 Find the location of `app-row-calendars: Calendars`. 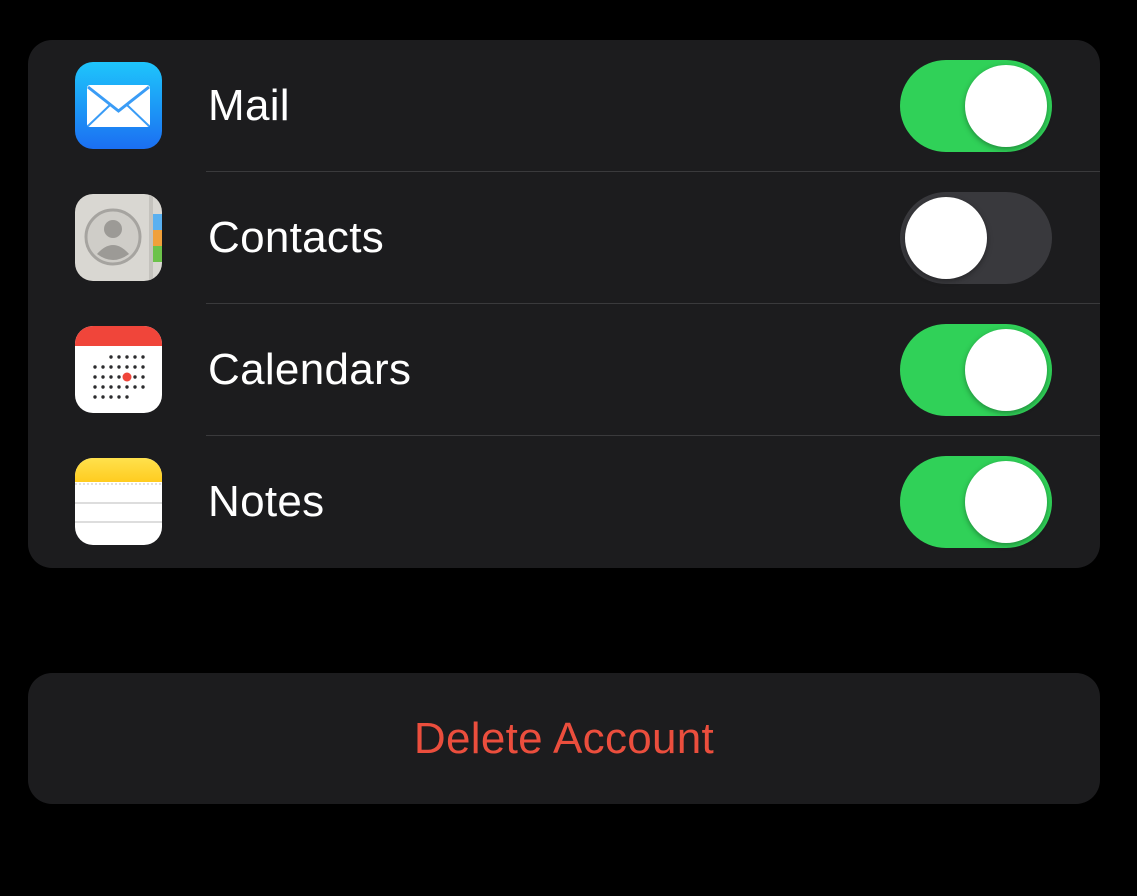

app-row-calendars: Calendars is located at coordinates (564, 370).